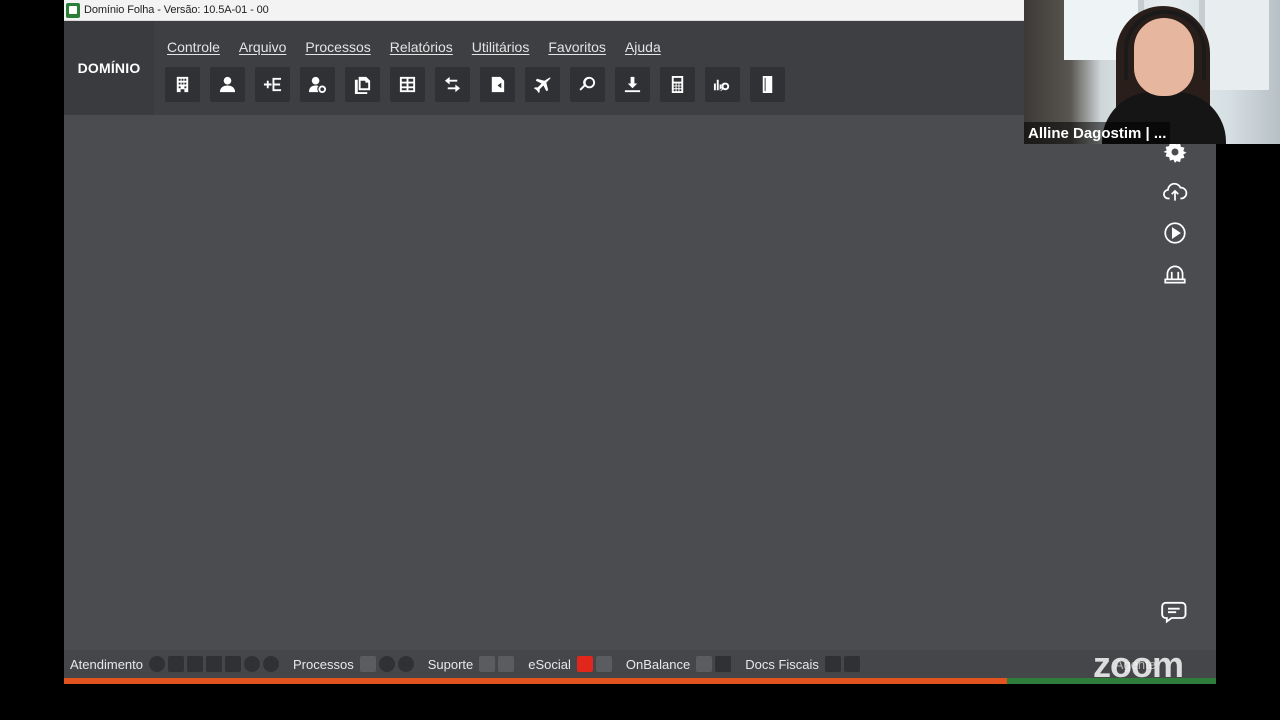 The image size is (1280, 720). What do you see at coordinates (584, 664) in the screenshot?
I see `alert-icon` at bounding box center [584, 664].